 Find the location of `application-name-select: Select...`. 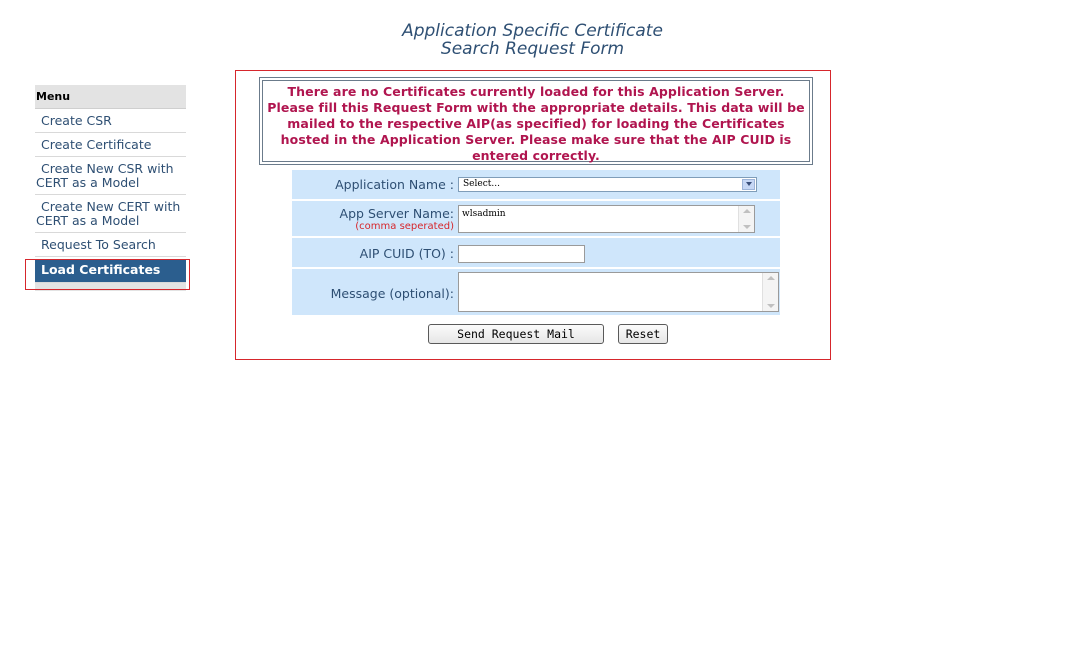

application-name-select: Select... is located at coordinates (607, 184).